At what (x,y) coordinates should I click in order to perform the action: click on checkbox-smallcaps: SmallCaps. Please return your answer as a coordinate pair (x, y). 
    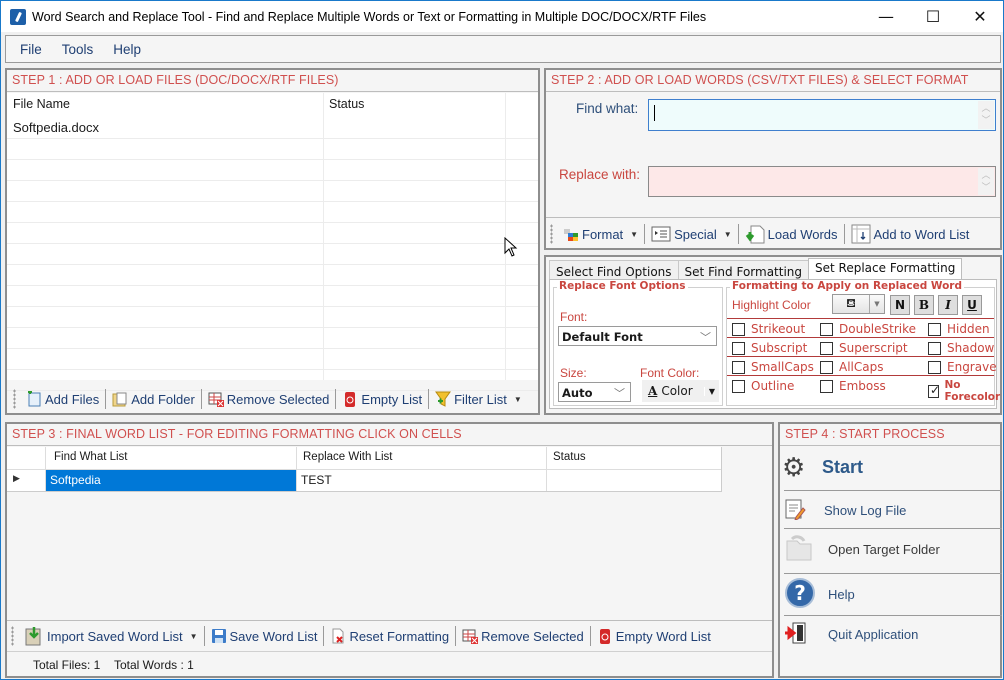
    Looking at the image, I should click on (773, 367).